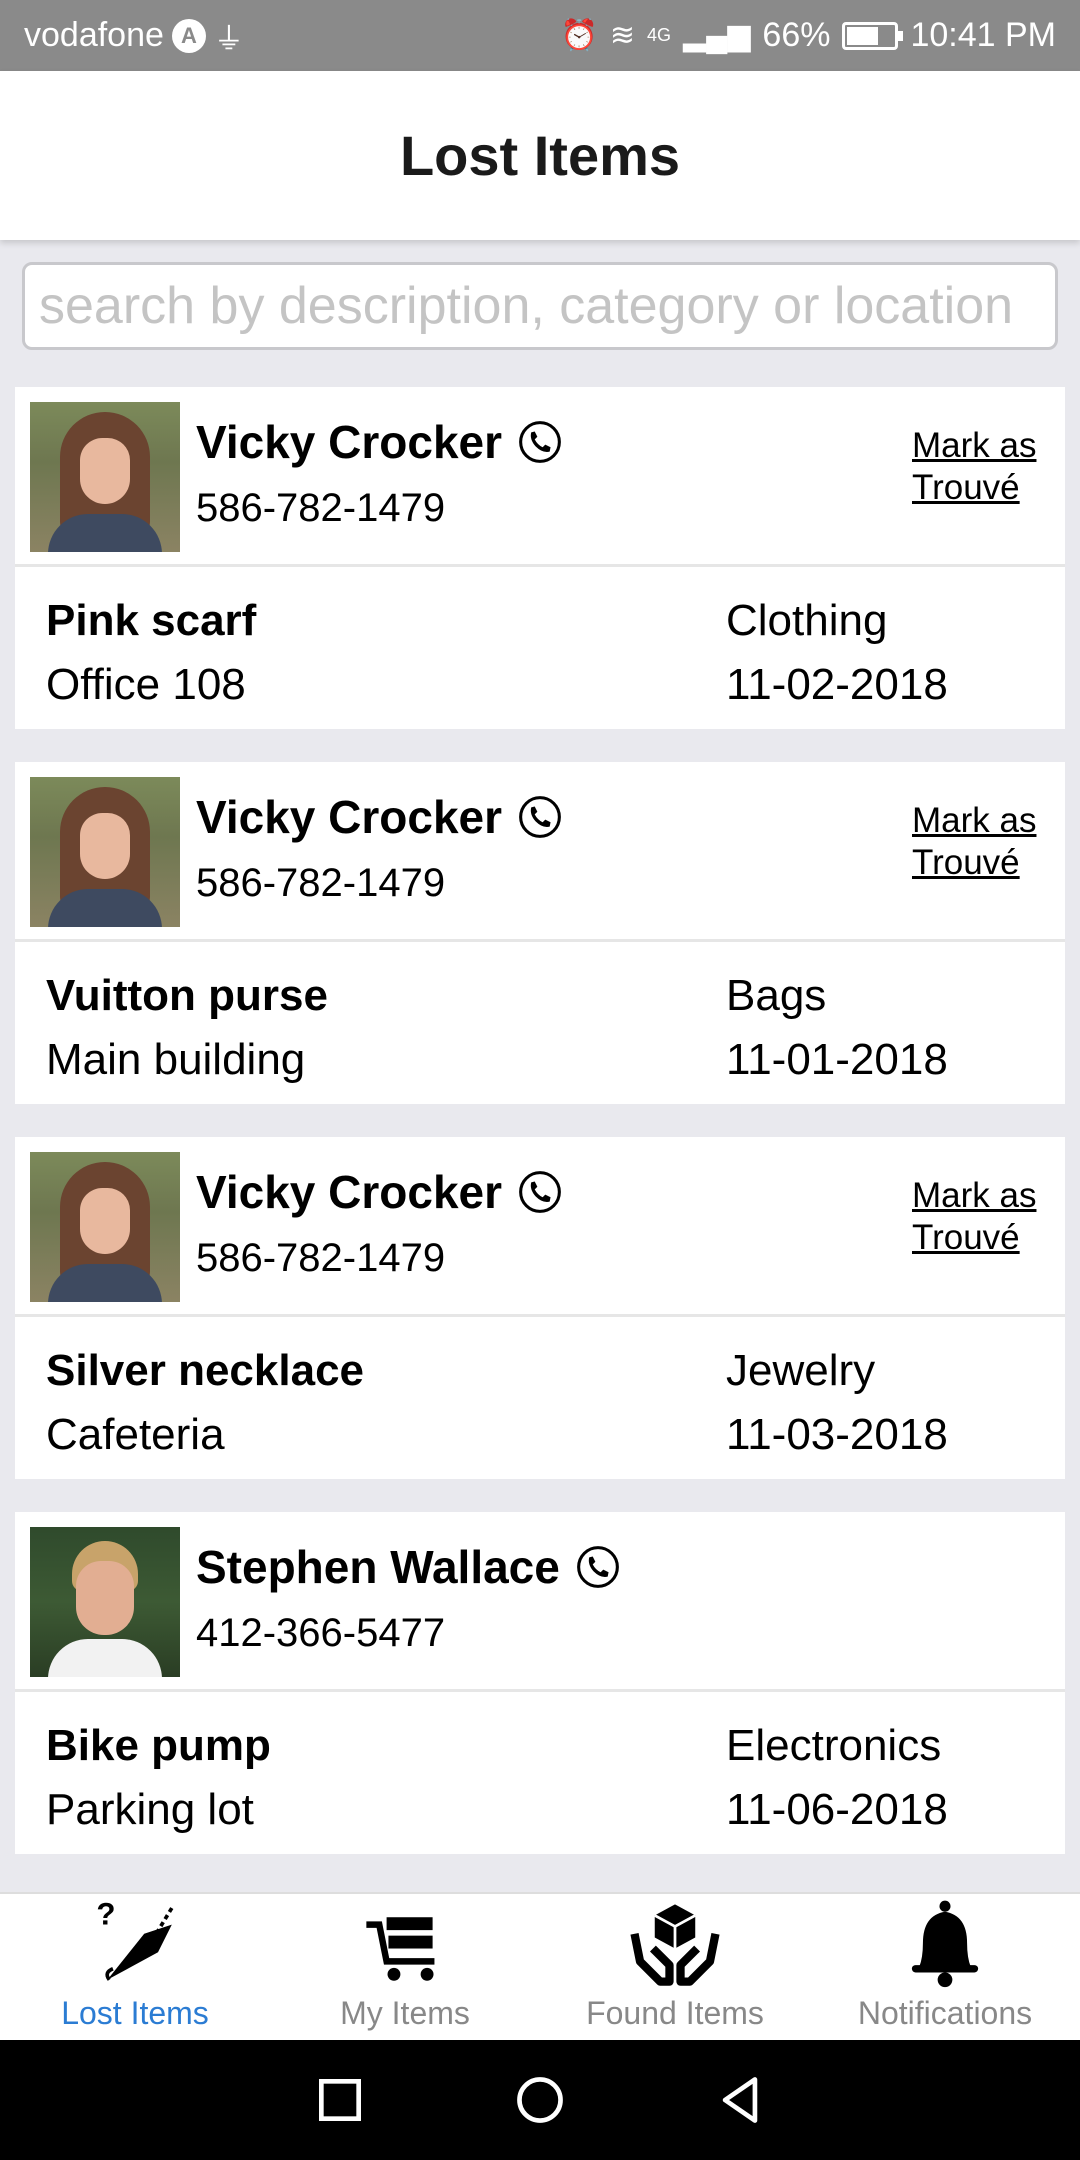 Image resolution: width=1080 pixels, height=2160 pixels. I want to click on vpn-icon: A, so click(188, 35).